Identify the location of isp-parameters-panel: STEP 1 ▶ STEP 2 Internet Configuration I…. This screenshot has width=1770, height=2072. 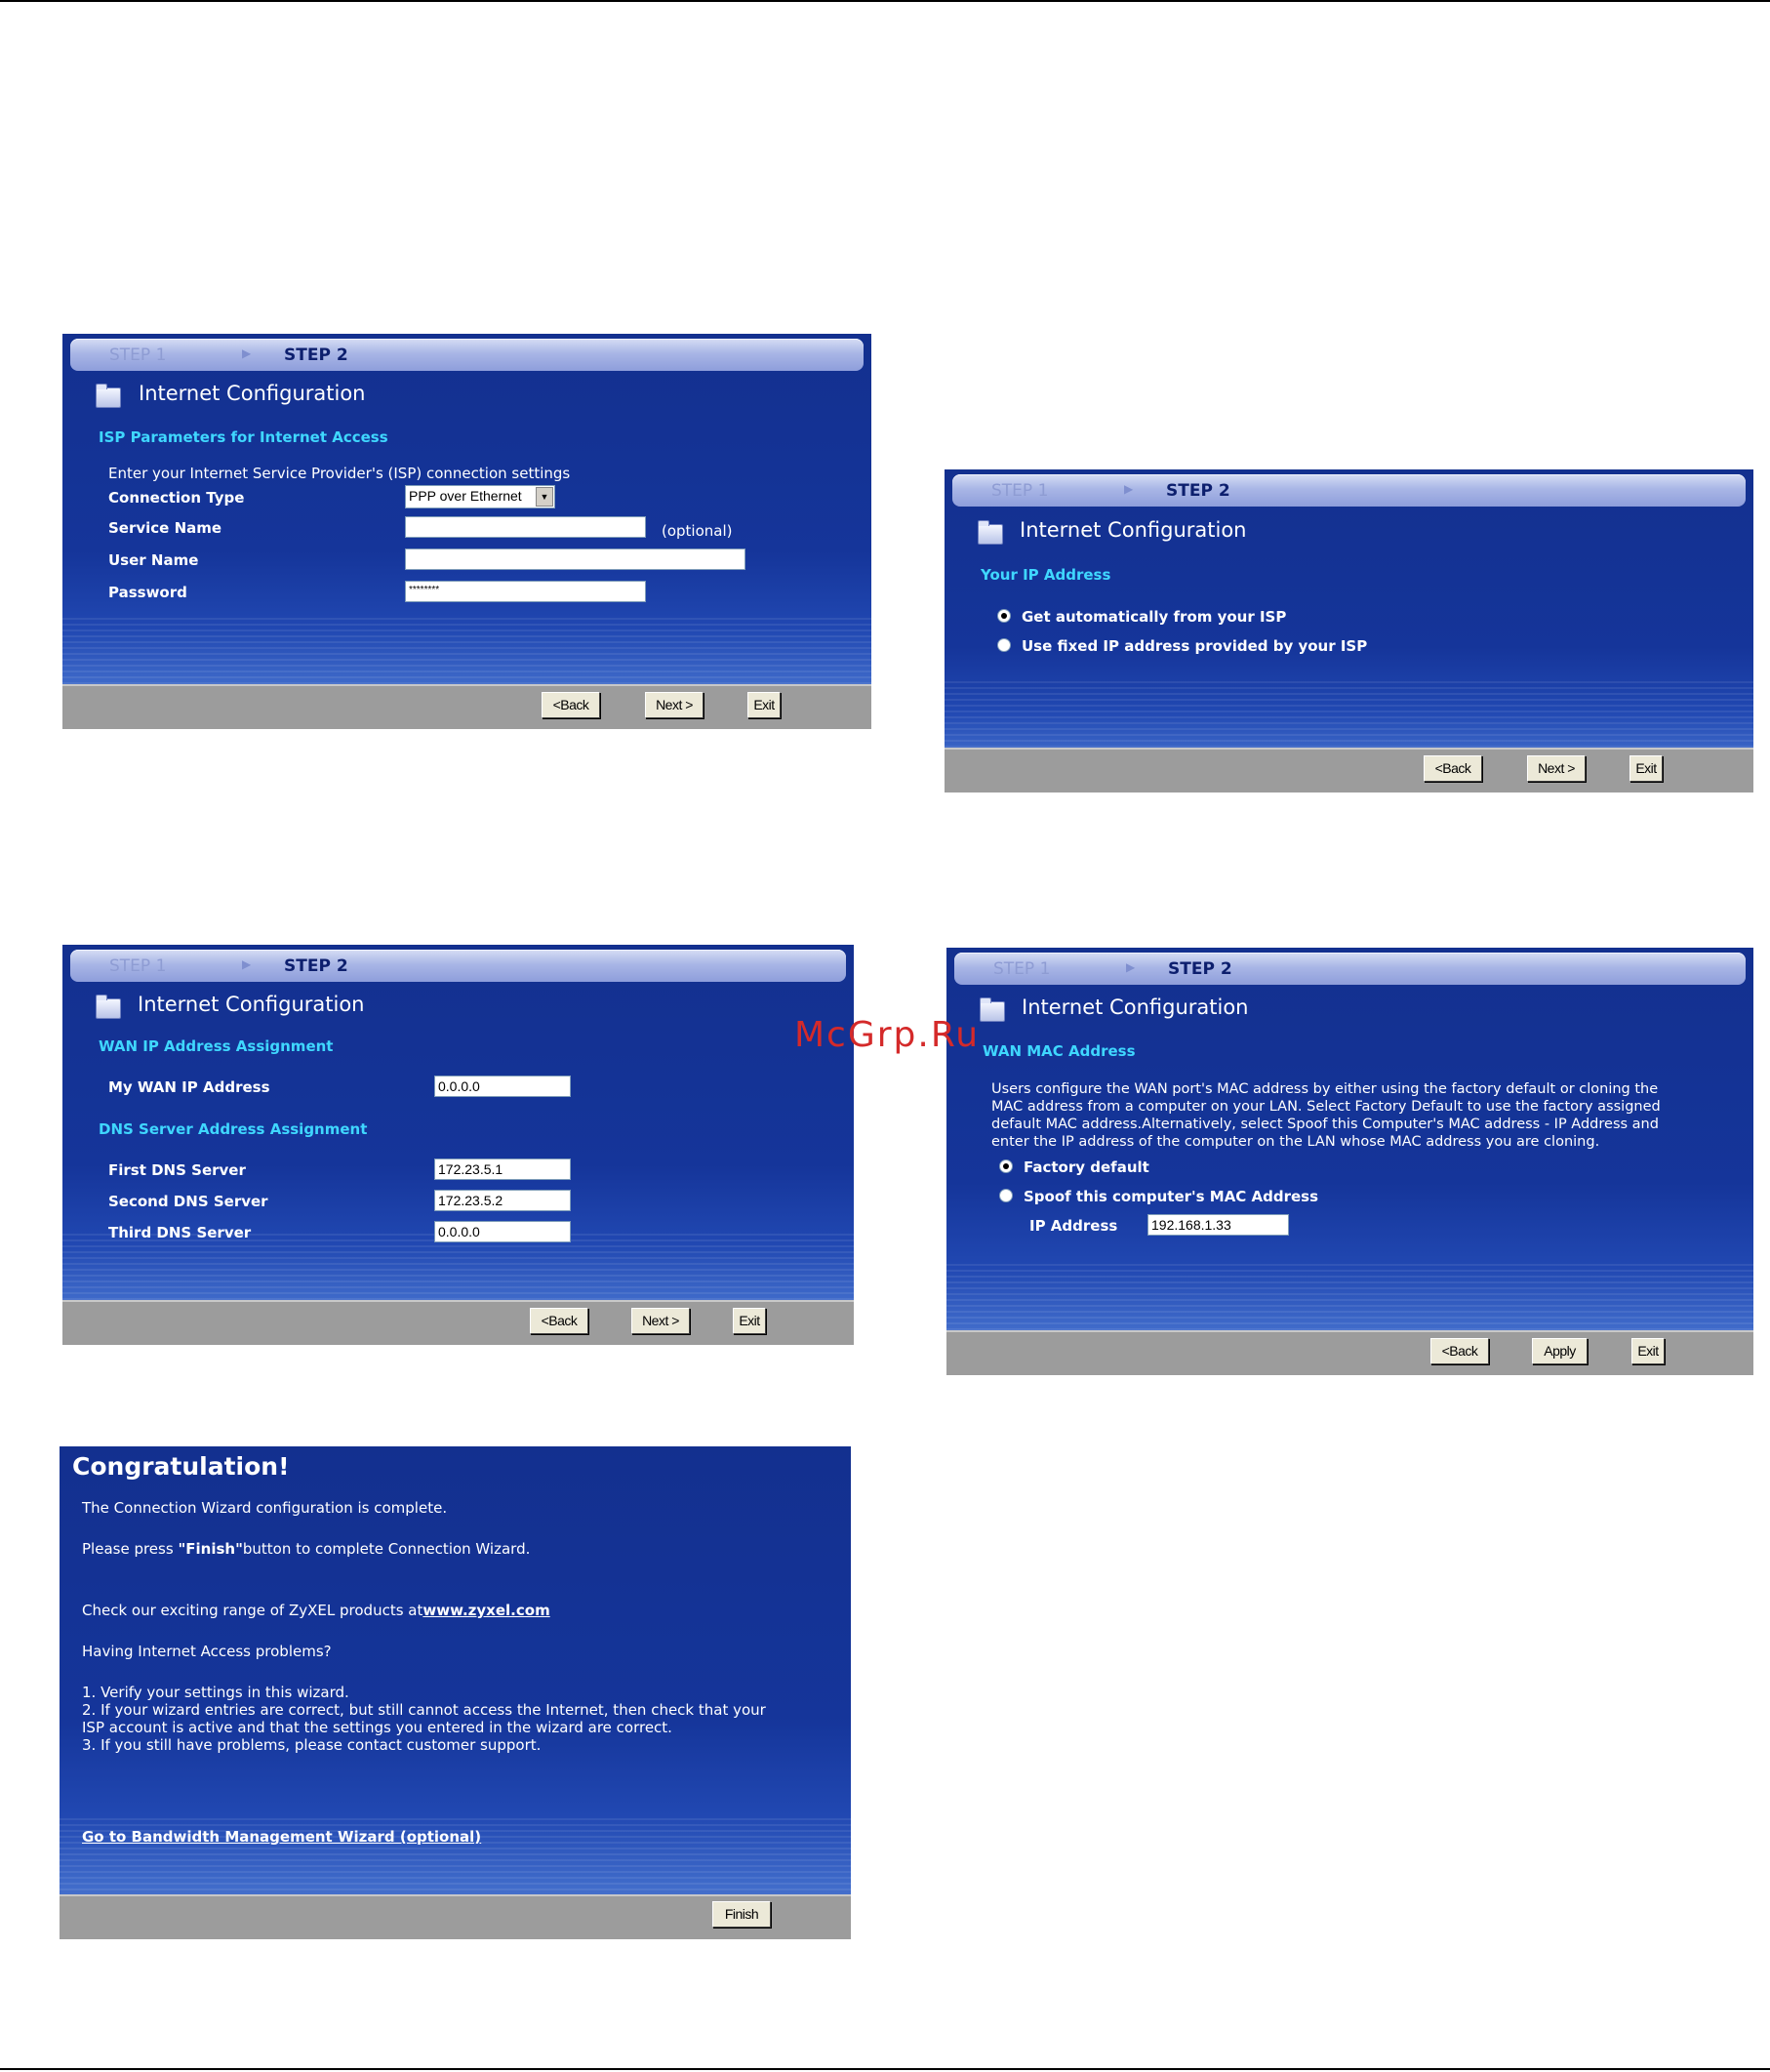
(466, 531).